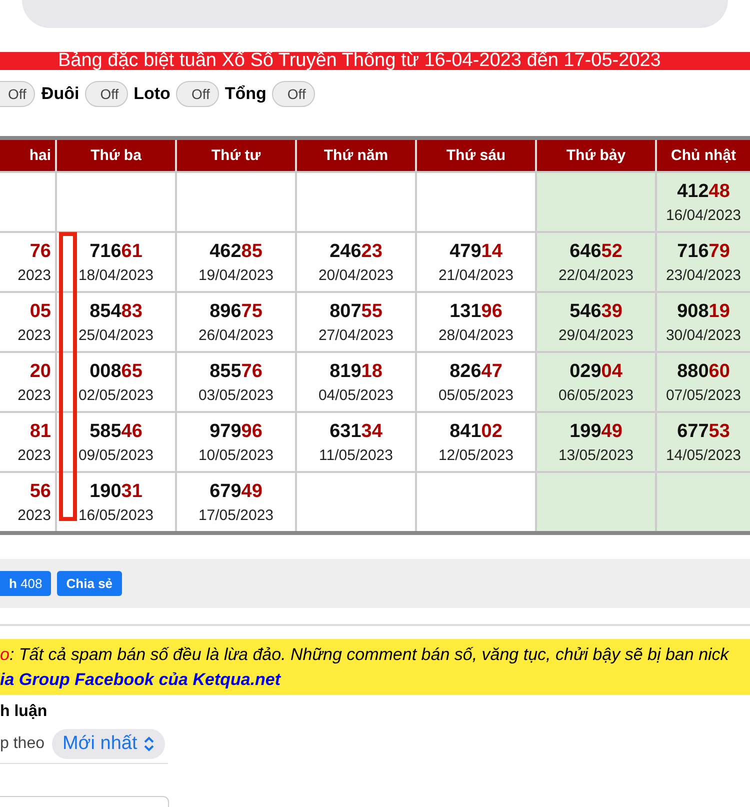  I want to click on result-number: 67949, so click(236, 491).